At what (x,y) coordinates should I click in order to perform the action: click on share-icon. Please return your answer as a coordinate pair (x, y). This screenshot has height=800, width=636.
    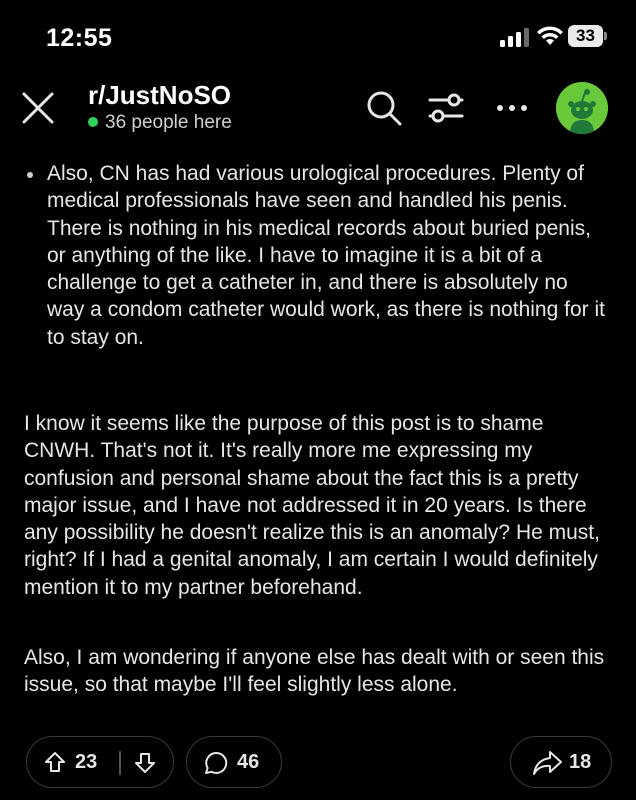
    Looking at the image, I should click on (547, 763).